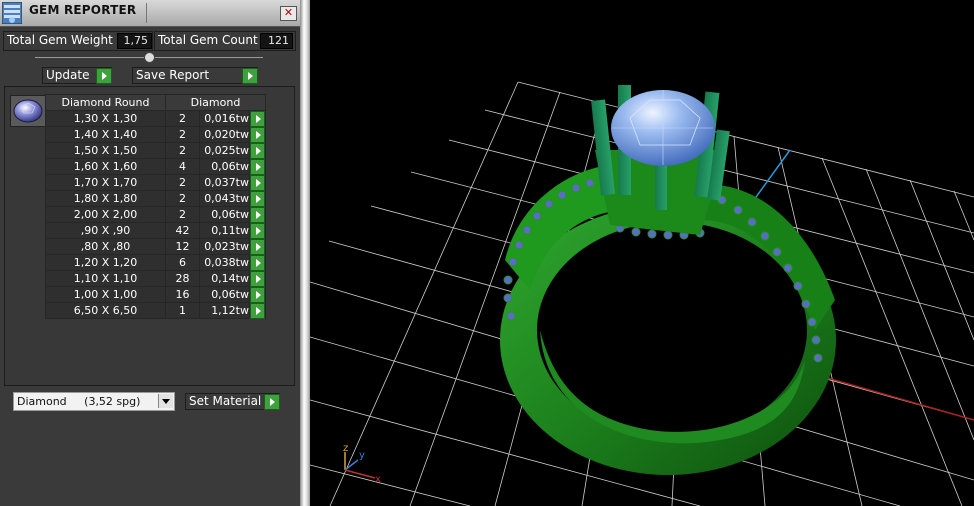 This screenshot has height=506, width=974. I want to click on round-gem-icon, so click(28, 111).